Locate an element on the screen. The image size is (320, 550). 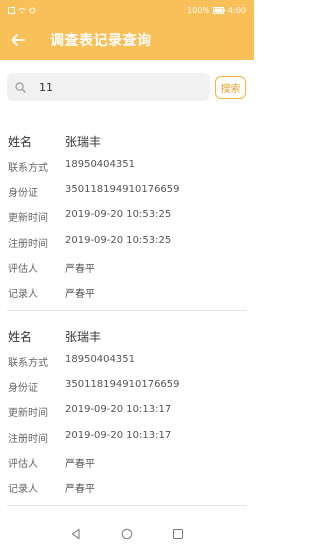
back-button is located at coordinates (18, 40).